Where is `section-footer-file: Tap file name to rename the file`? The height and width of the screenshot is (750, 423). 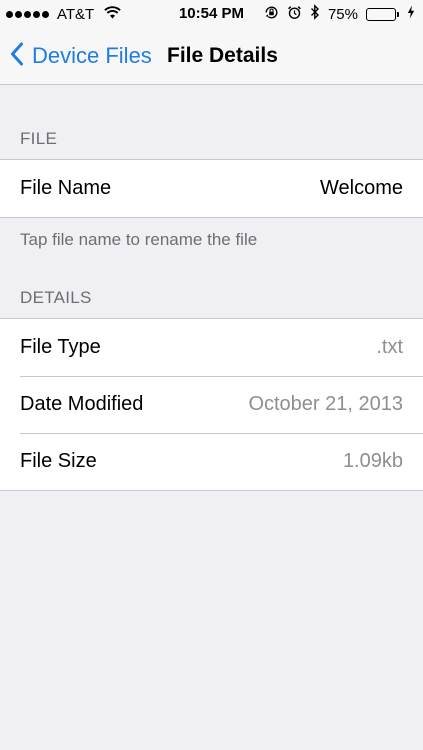 section-footer-file: Tap file name to rename the file is located at coordinates (139, 239).